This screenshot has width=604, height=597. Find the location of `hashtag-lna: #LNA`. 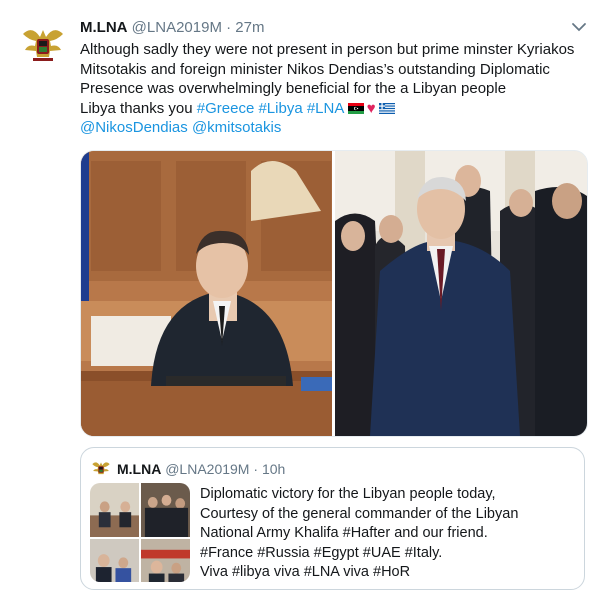

hashtag-lna: #LNA is located at coordinates (325, 108).